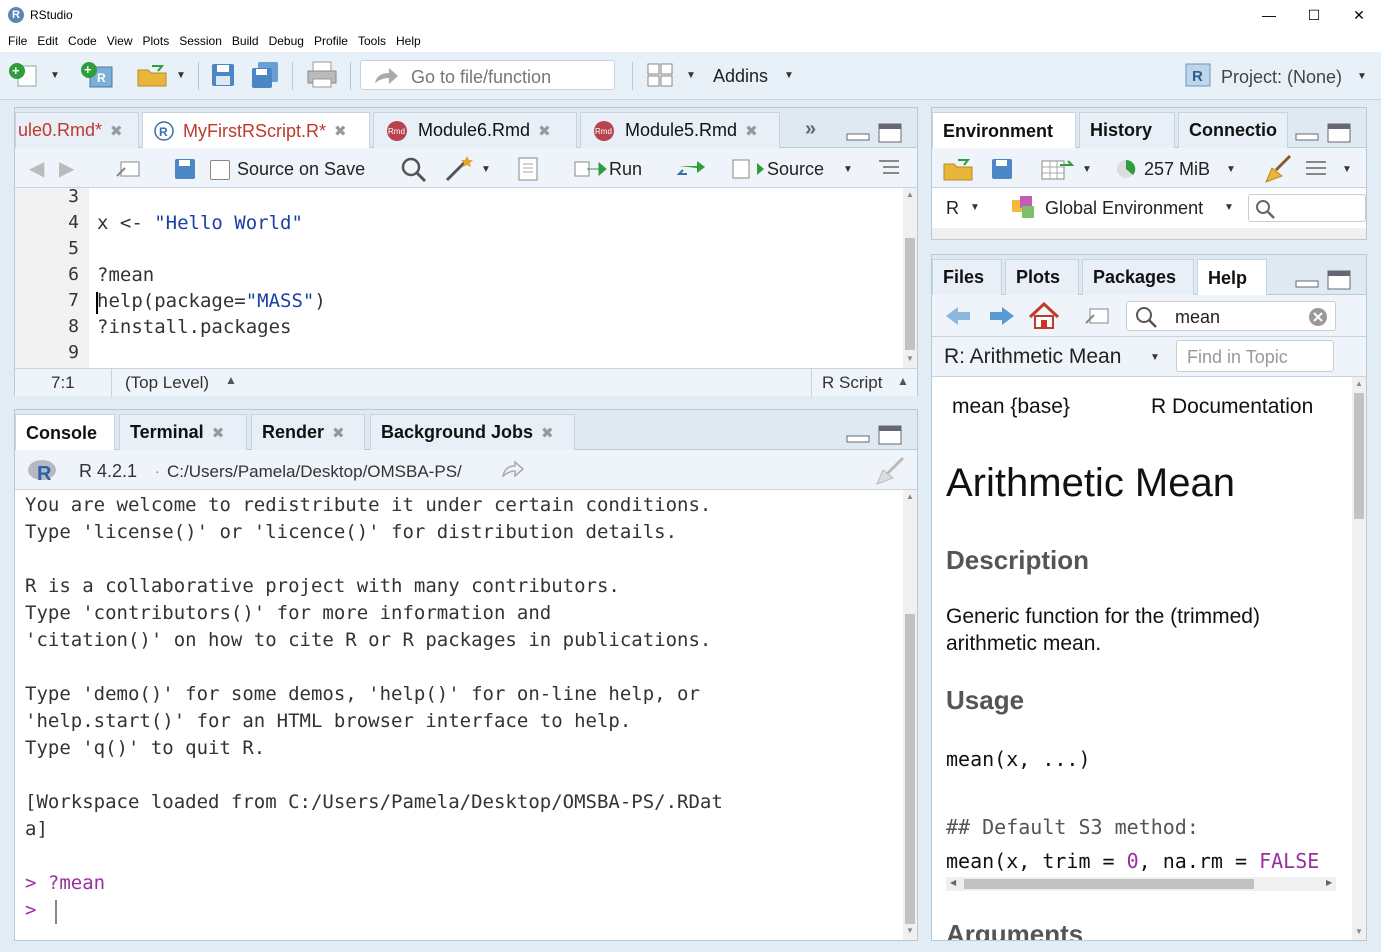 The image size is (1381, 952). What do you see at coordinates (528, 169) in the screenshot?
I see `compile-report-icon` at bounding box center [528, 169].